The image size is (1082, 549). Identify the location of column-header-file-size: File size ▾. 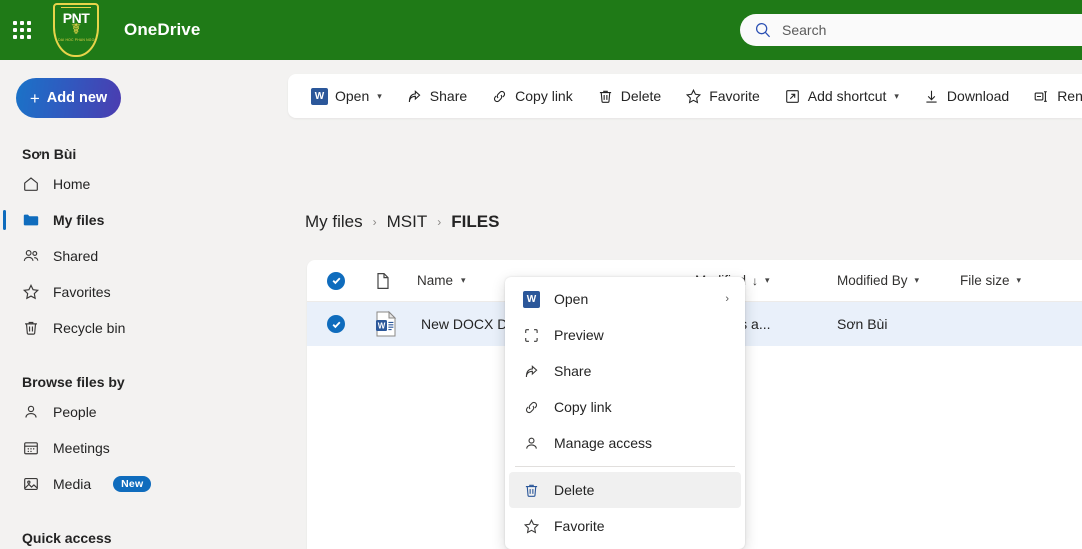
(990, 280).